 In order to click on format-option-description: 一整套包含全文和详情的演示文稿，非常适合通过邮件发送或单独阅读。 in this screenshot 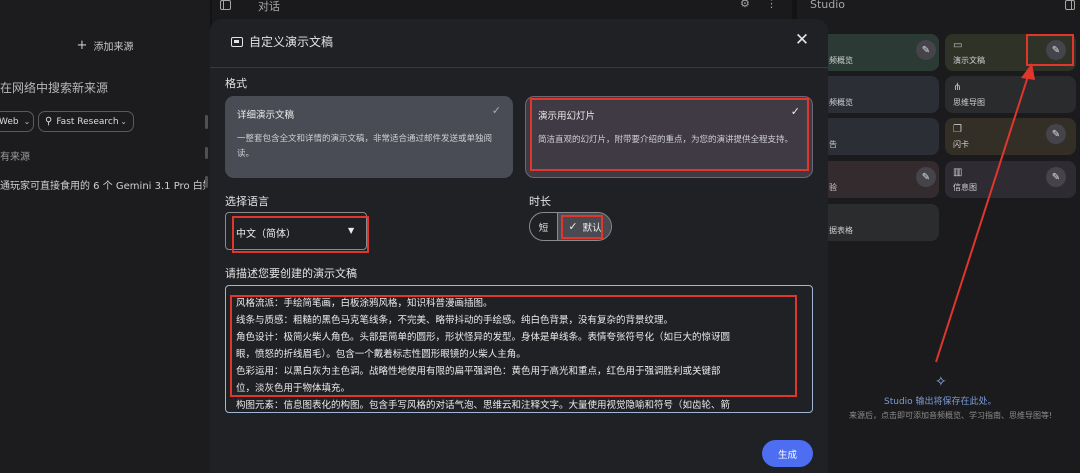, I will do `click(365, 146)`.